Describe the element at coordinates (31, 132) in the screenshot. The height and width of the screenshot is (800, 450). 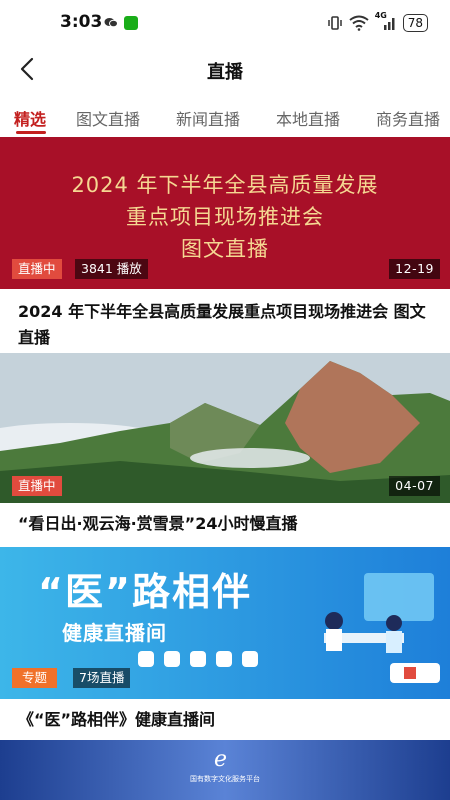
I see `active-tab-indicator` at that location.